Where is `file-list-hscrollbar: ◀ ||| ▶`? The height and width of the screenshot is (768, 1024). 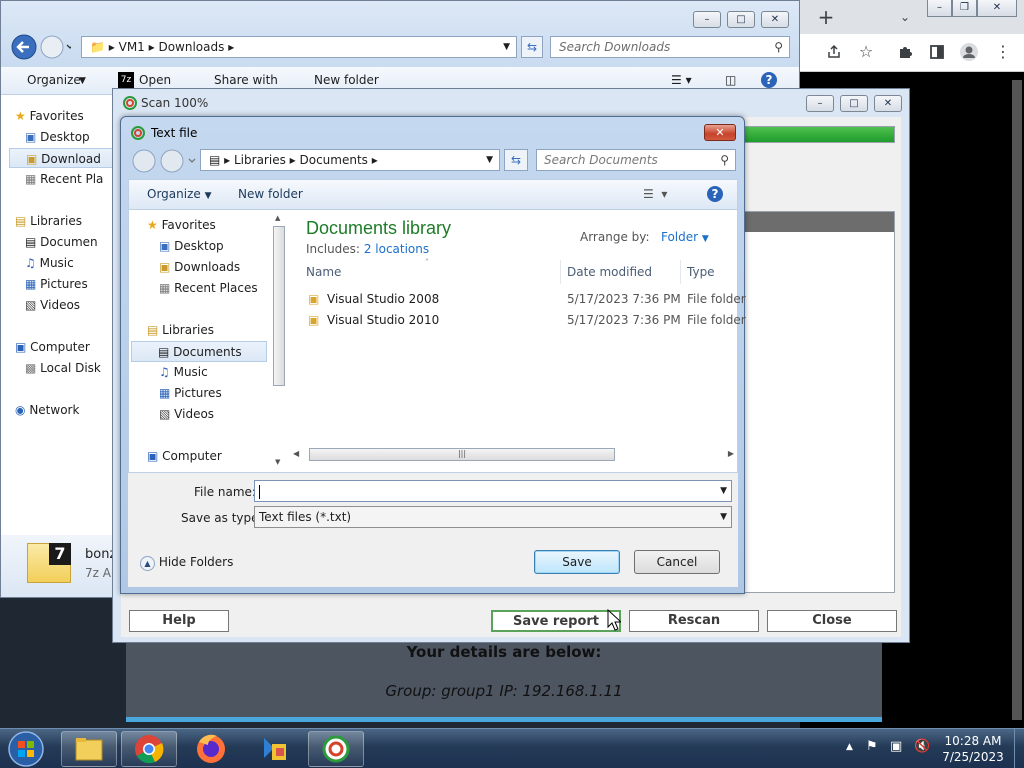
file-list-hscrollbar: ◀ ||| ▶ is located at coordinates (513, 454).